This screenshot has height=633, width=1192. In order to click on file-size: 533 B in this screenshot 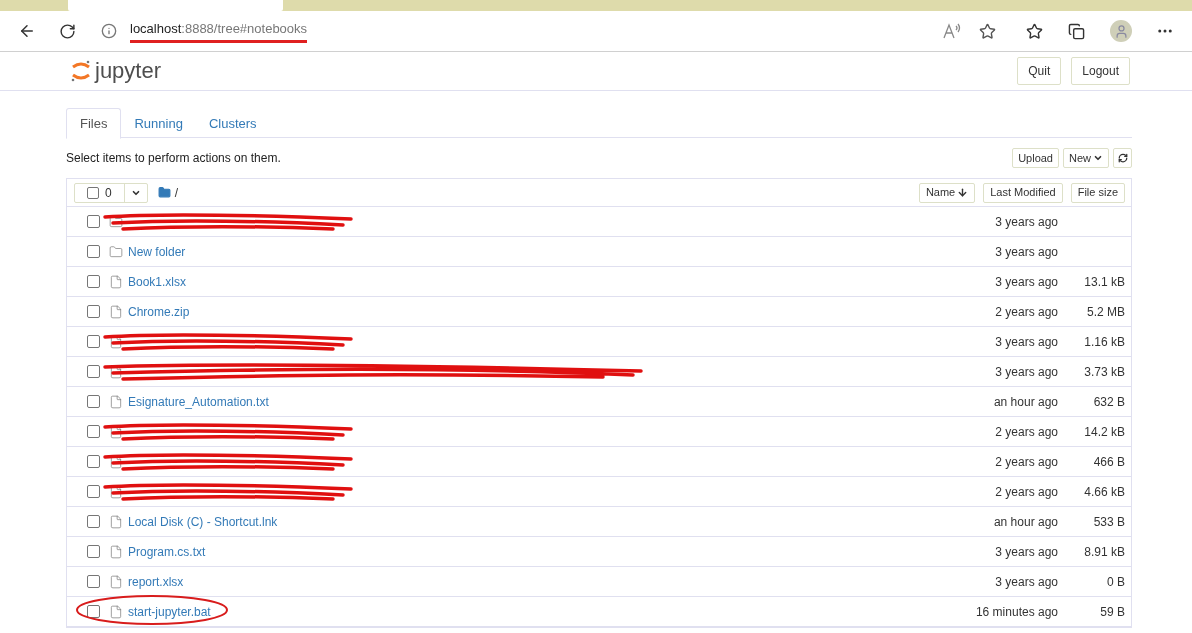, I will do `click(1108, 522)`.